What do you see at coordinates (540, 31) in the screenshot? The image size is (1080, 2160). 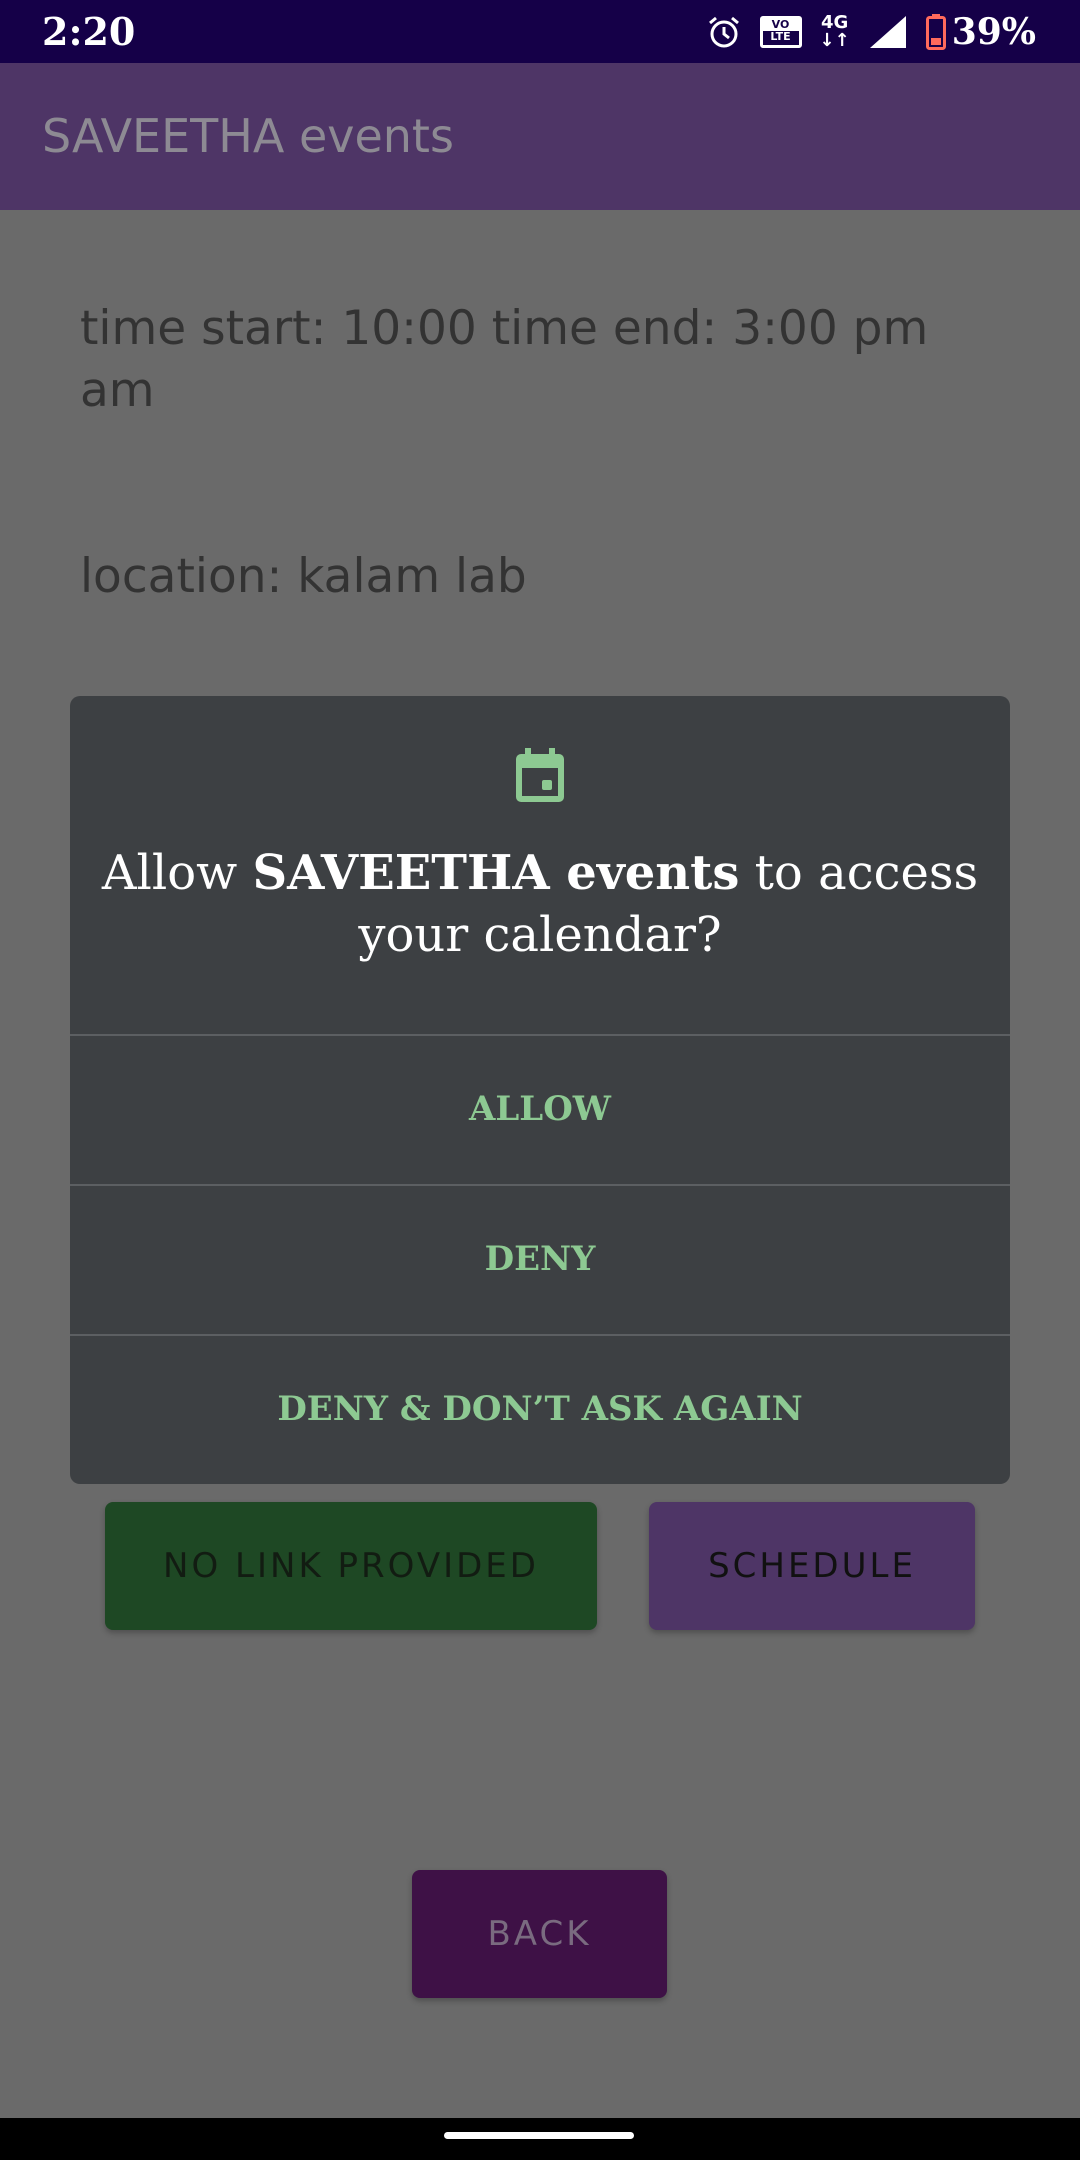 I see `status-bar: 2:20 VO LTE 4G ↓↑ 39%` at bounding box center [540, 31].